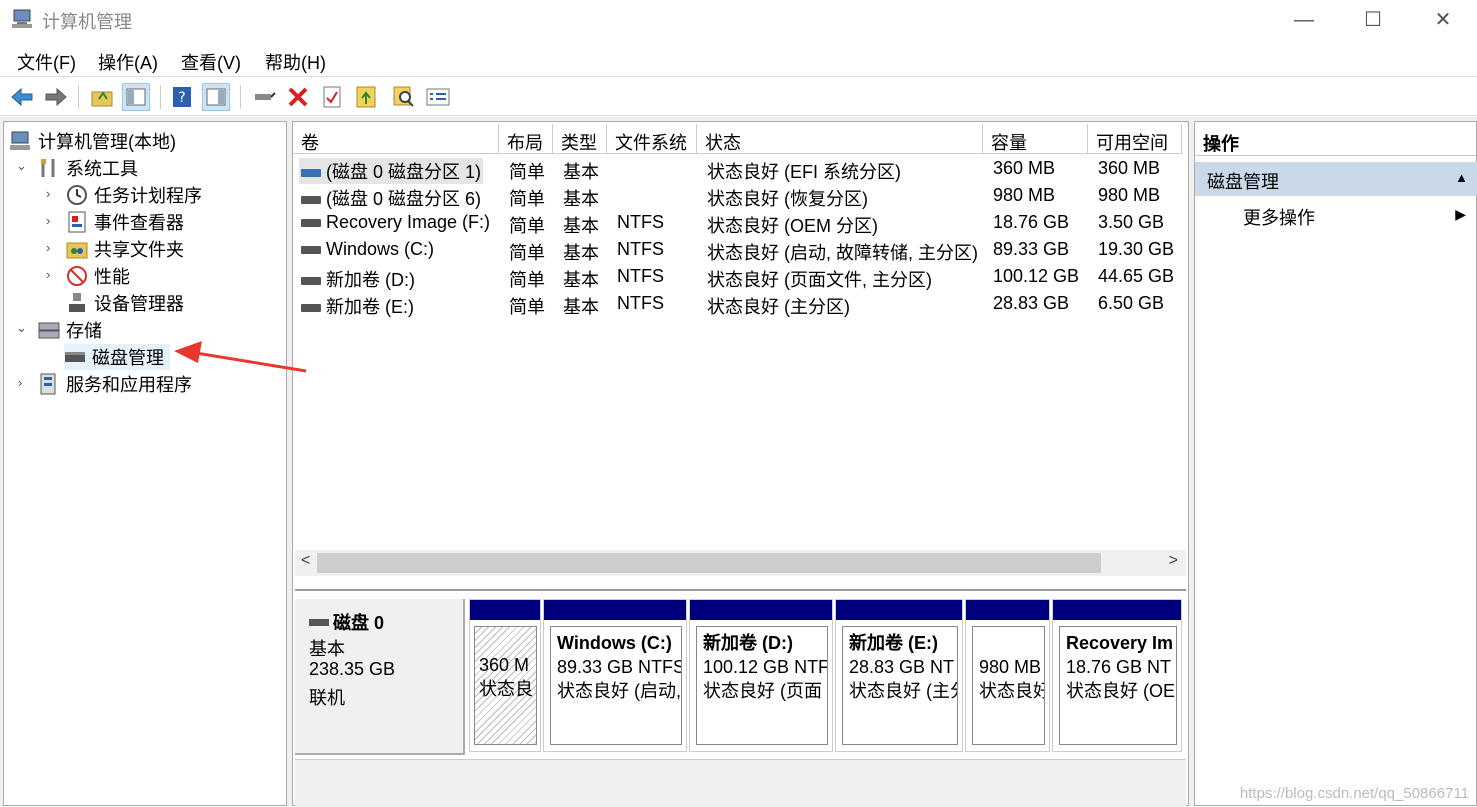 This screenshot has height=807, width=1477. I want to click on list-icon, so click(438, 97).